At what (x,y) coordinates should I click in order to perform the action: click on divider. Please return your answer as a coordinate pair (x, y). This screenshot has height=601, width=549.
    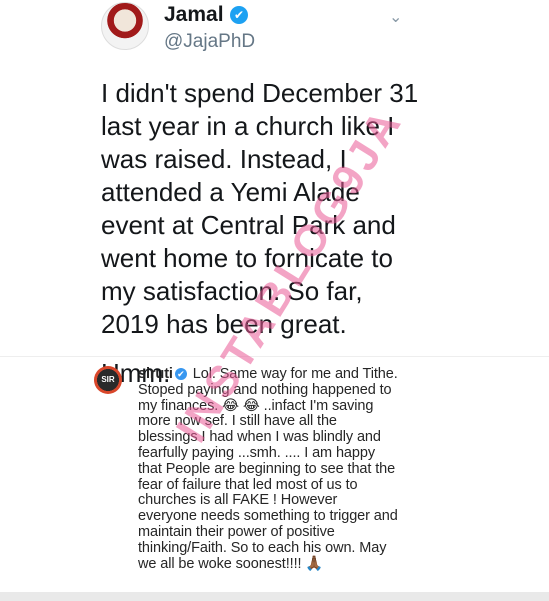
    Looking at the image, I should click on (274, 356).